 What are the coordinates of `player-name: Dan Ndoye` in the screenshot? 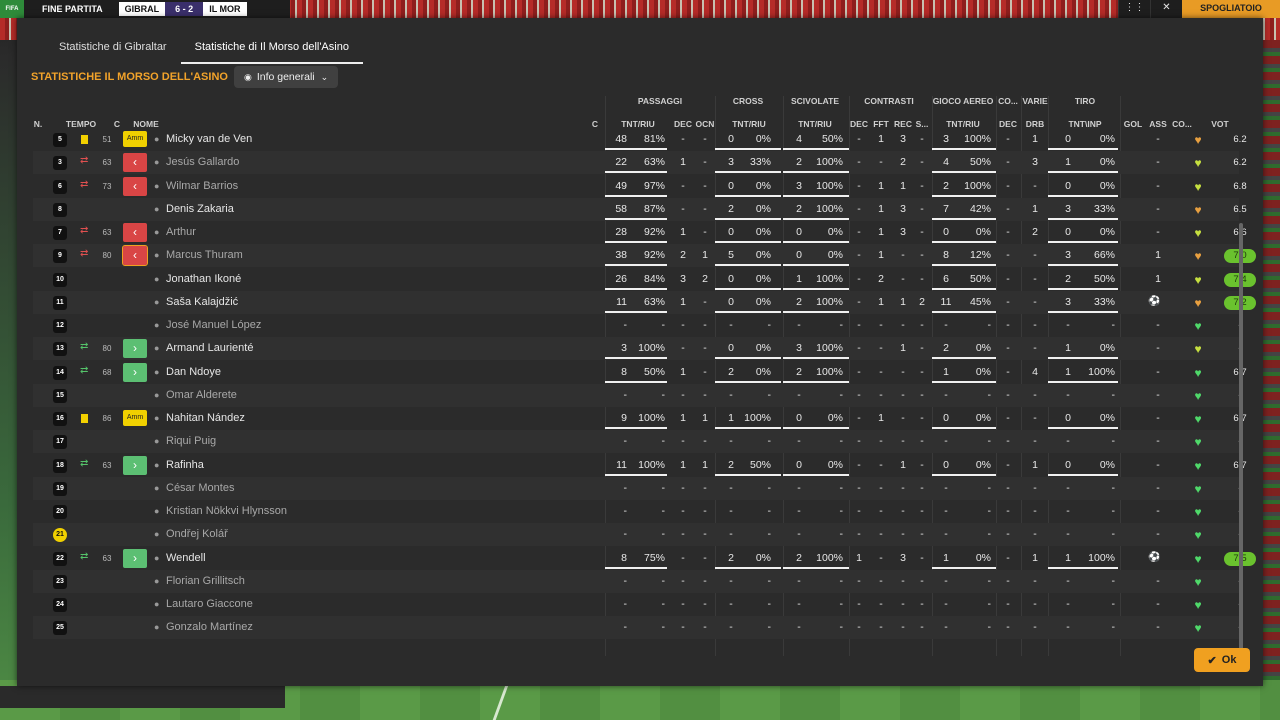 It's located at (193, 372).